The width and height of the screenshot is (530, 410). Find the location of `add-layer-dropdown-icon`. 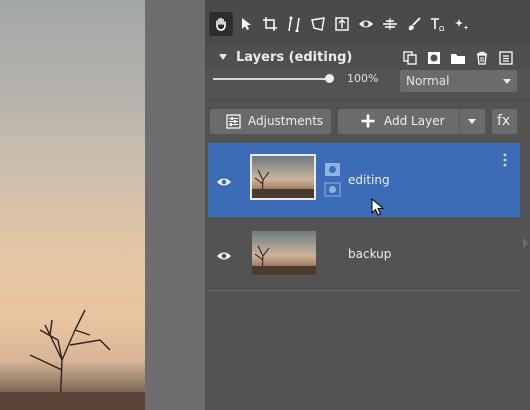

add-layer-dropdown-icon is located at coordinates (472, 121).